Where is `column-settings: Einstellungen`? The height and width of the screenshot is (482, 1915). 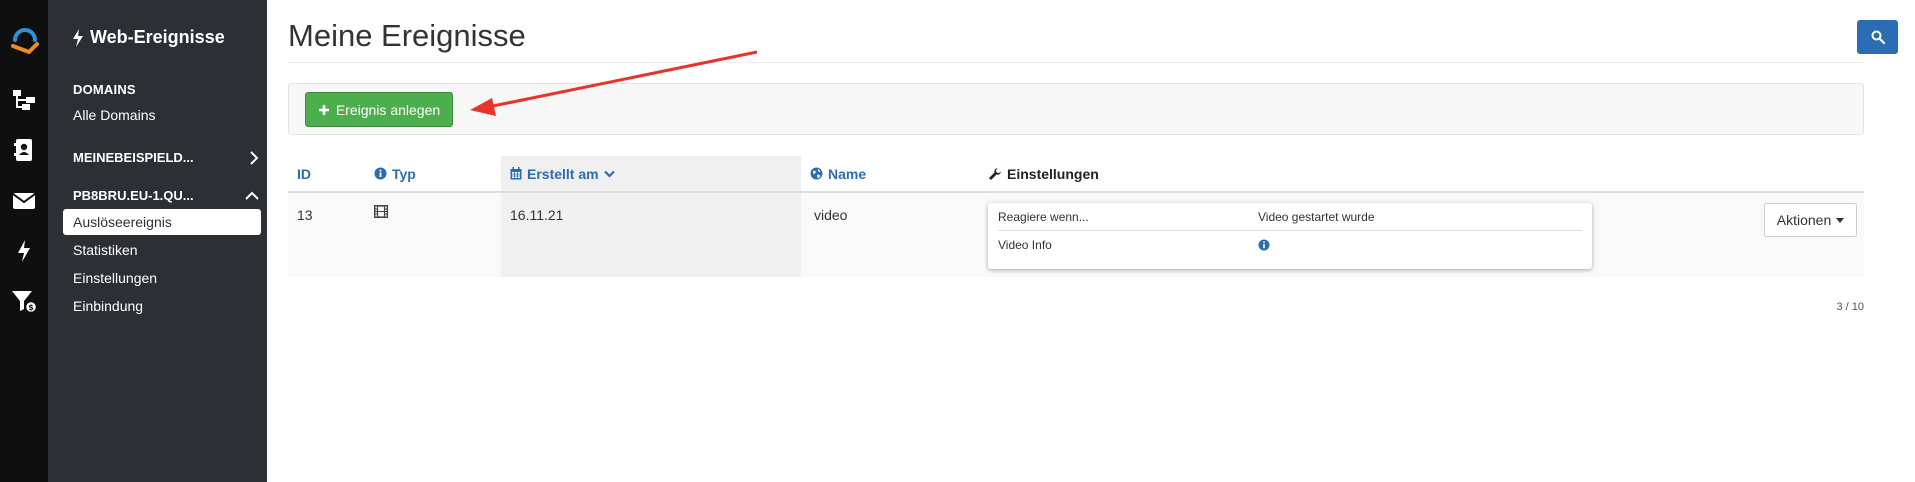 column-settings: Einstellungen is located at coordinates (1043, 173).